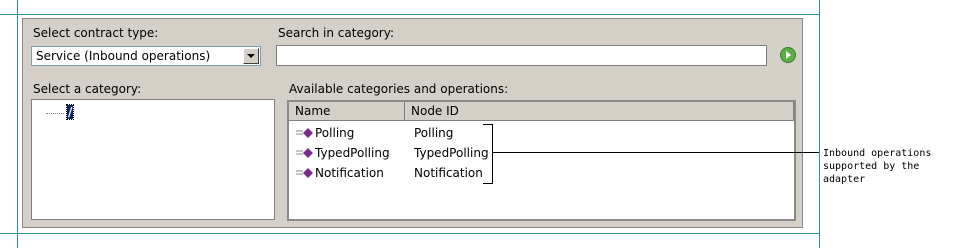 Image resolution: width=958 pixels, height=248 pixels. I want to click on callout-line, so click(656, 152).